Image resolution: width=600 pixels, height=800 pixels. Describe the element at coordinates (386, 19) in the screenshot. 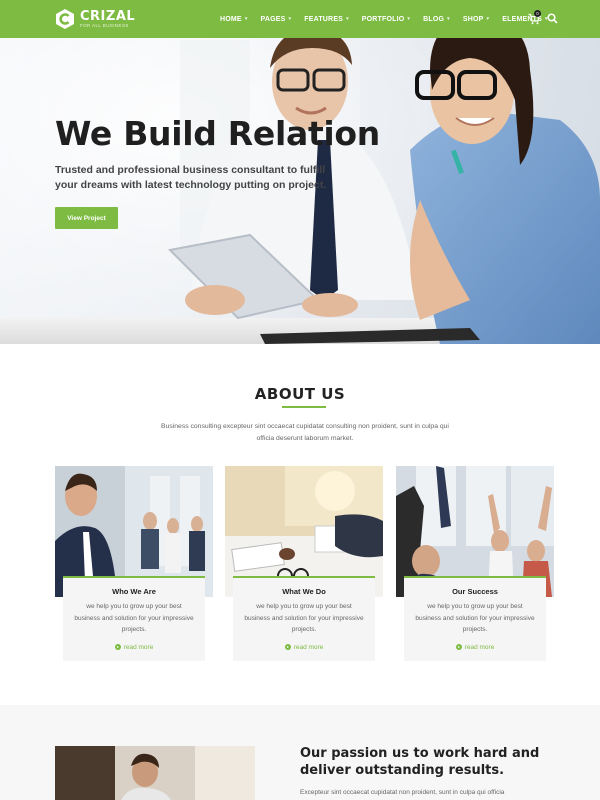

I see `nav-item-portfolio: PORTFOLIO ▾` at that location.